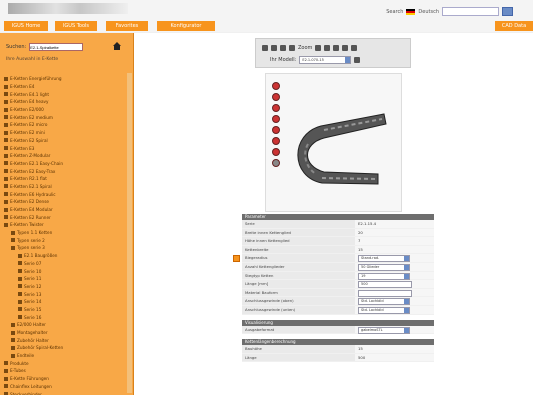 Image resolution: width=533 pixels, height=395 pixels. I want to click on top-header: Search Deutsch, so click(266, 10).